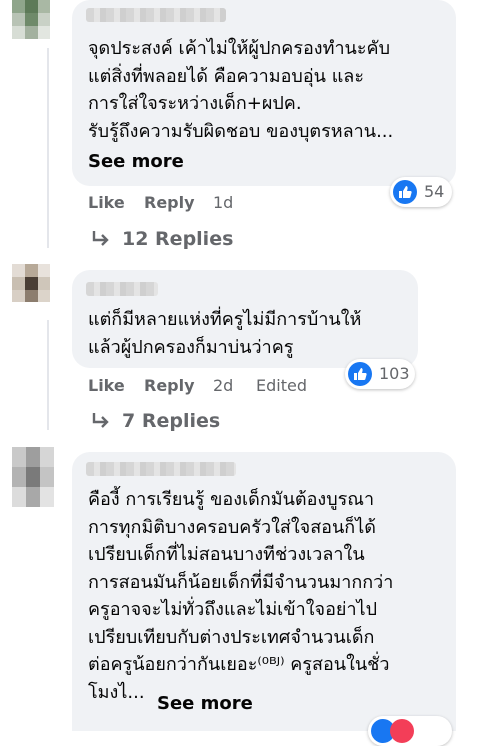 Image resolution: width=500 pixels, height=746 pixels. What do you see at coordinates (223, 202) in the screenshot?
I see `timestamp: 1d` at bounding box center [223, 202].